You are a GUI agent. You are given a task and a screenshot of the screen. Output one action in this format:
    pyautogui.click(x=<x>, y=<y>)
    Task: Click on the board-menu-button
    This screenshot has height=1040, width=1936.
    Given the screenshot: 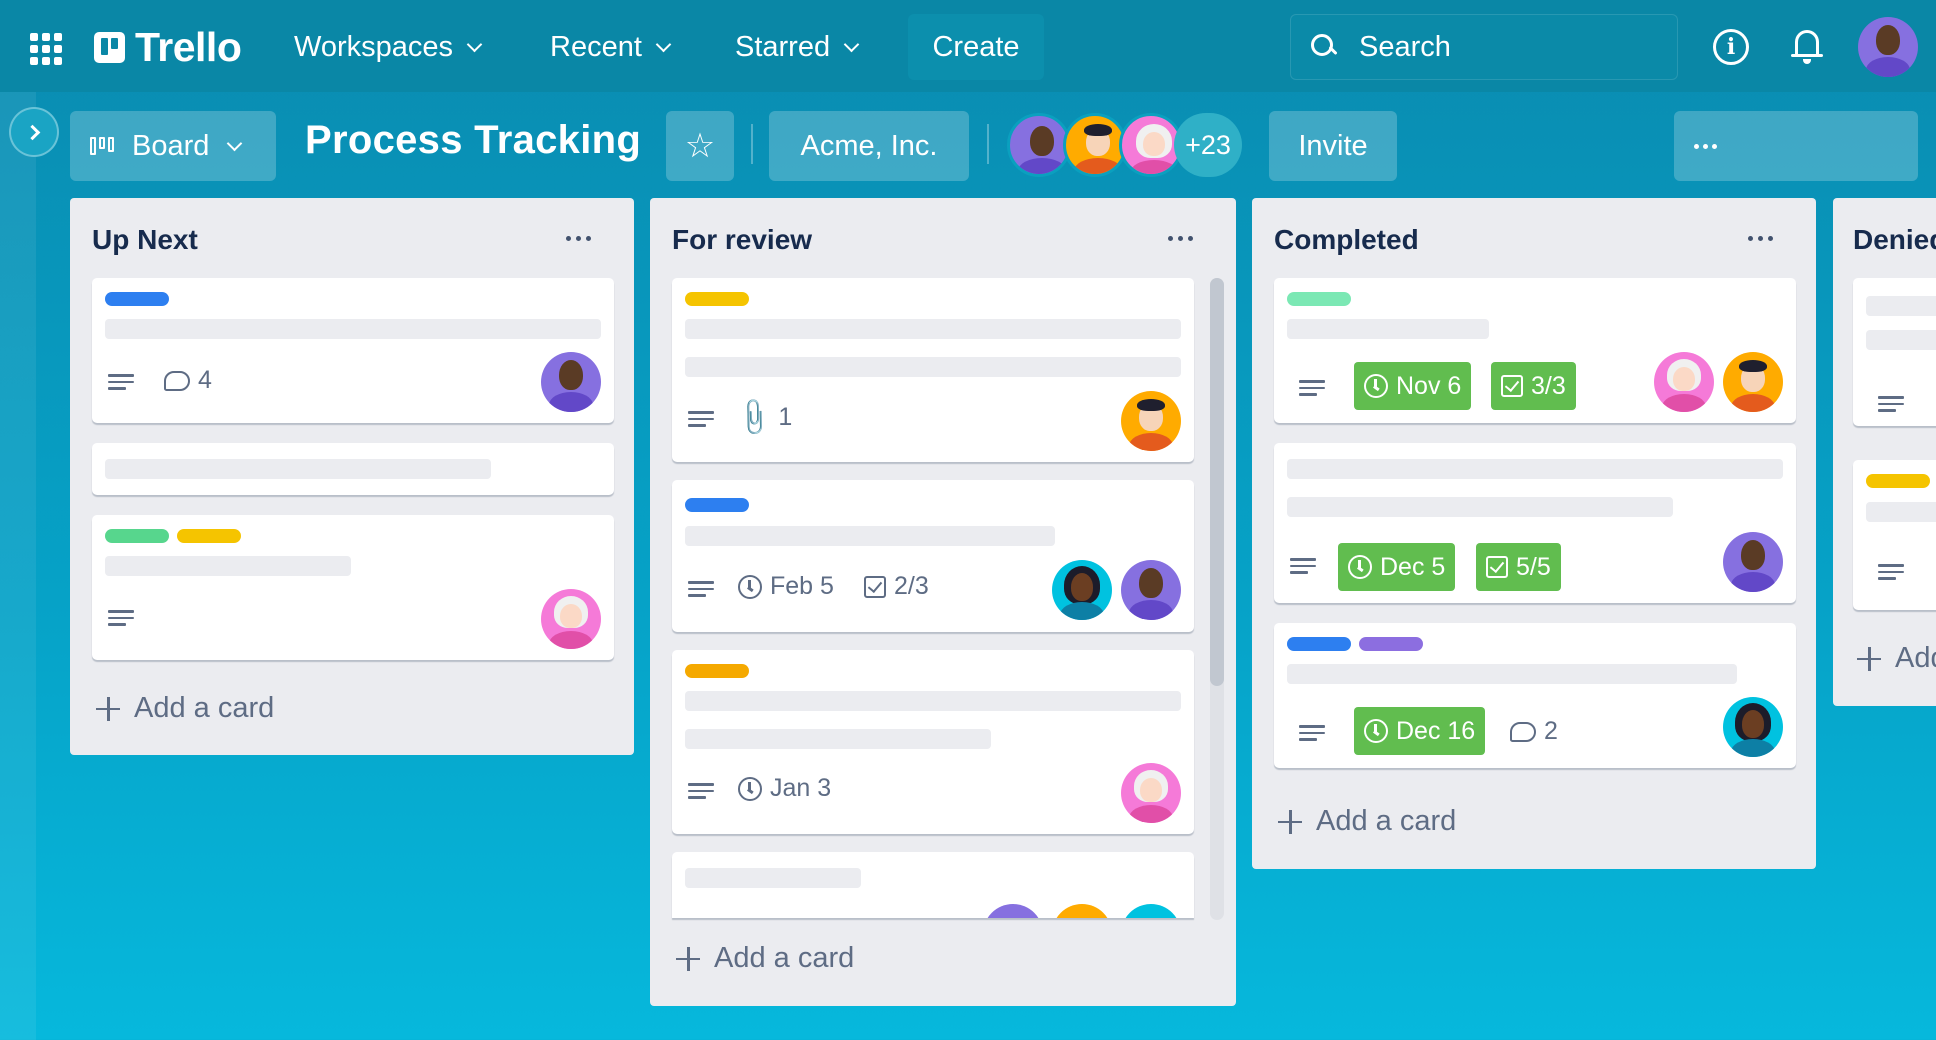 What is the action you would take?
    pyautogui.click(x=1796, y=146)
    